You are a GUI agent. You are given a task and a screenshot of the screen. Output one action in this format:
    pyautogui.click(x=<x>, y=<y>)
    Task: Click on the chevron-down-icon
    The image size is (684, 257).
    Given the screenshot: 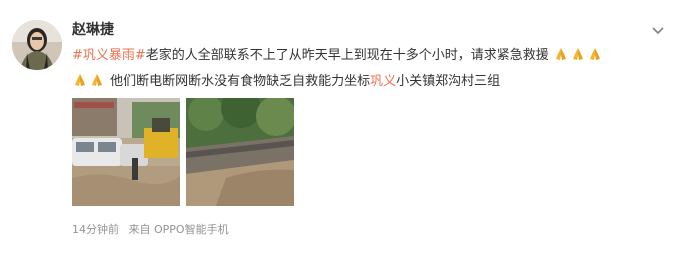 What is the action you would take?
    pyautogui.click(x=658, y=30)
    